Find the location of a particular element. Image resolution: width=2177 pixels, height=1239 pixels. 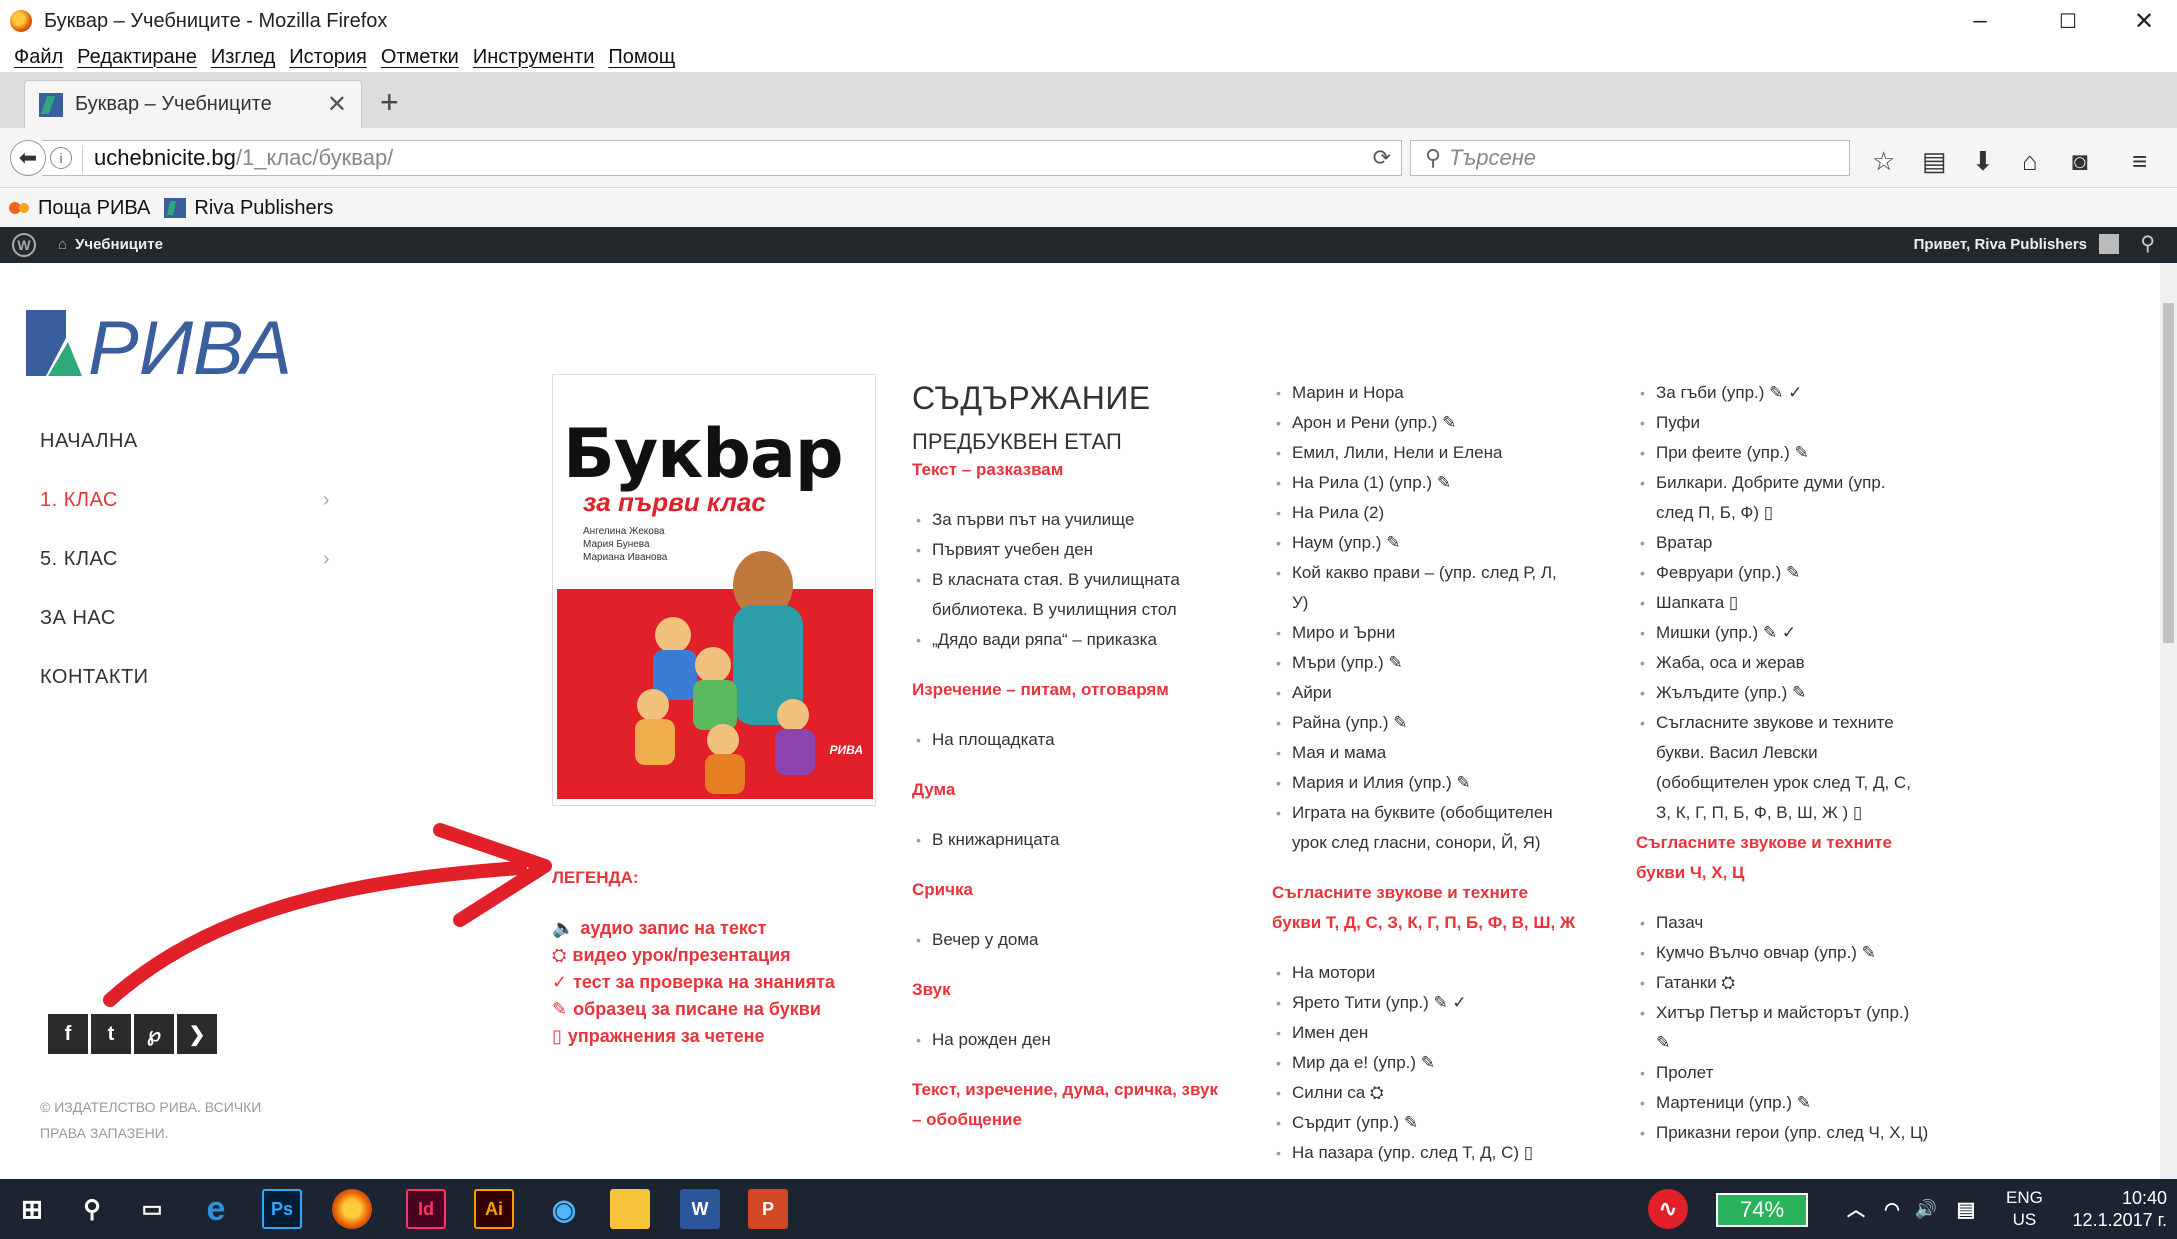

menu-bookmarks: Отметки is located at coordinates (420, 57).